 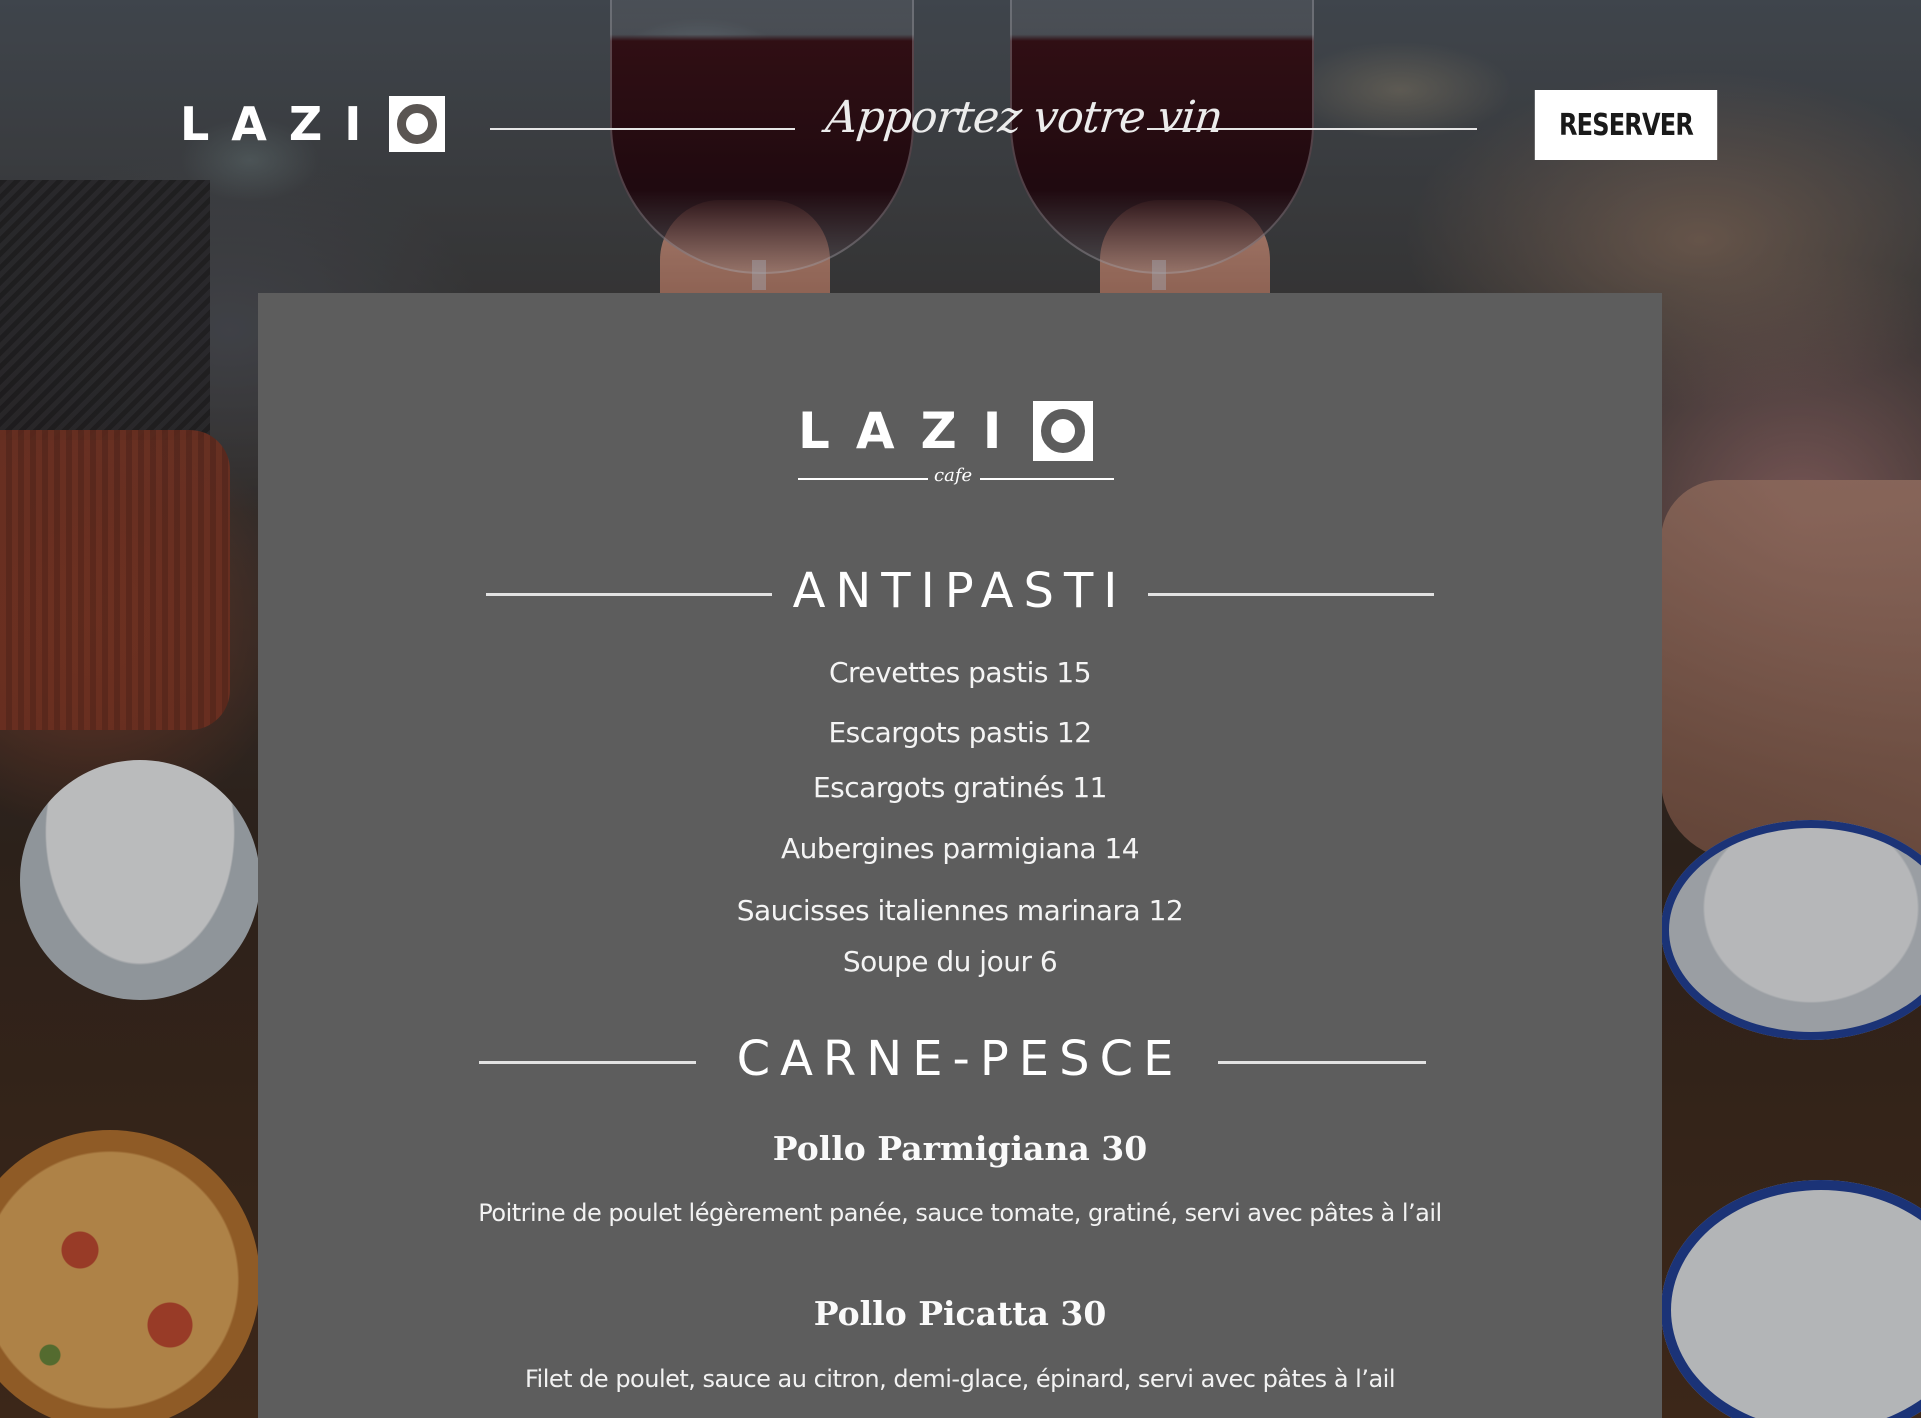 What do you see at coordinates (960, 848) in the screenshot?
I see `menu-item: Aubergines parmigiana 14` at bounding box center [960, 848].